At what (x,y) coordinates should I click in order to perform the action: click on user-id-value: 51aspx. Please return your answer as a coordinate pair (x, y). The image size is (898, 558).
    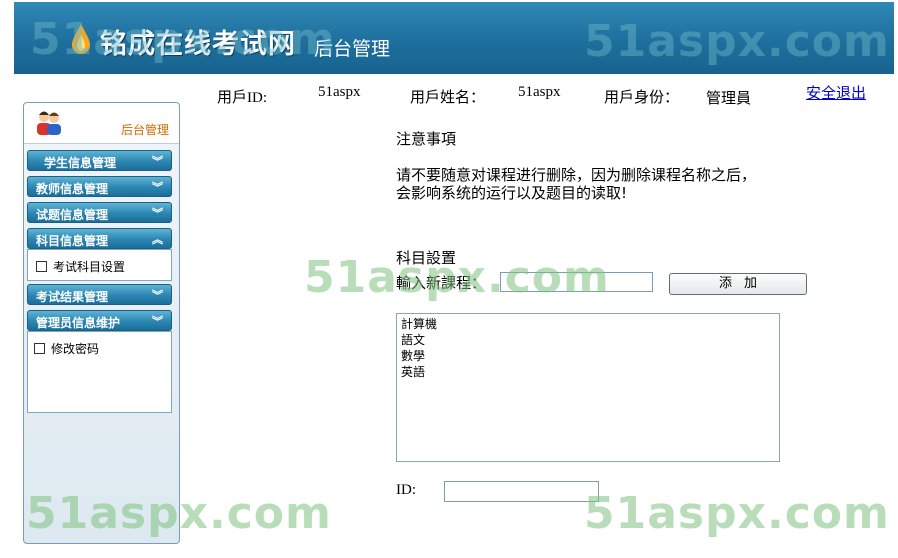
    Looking at the image, I should click on (339, 92).